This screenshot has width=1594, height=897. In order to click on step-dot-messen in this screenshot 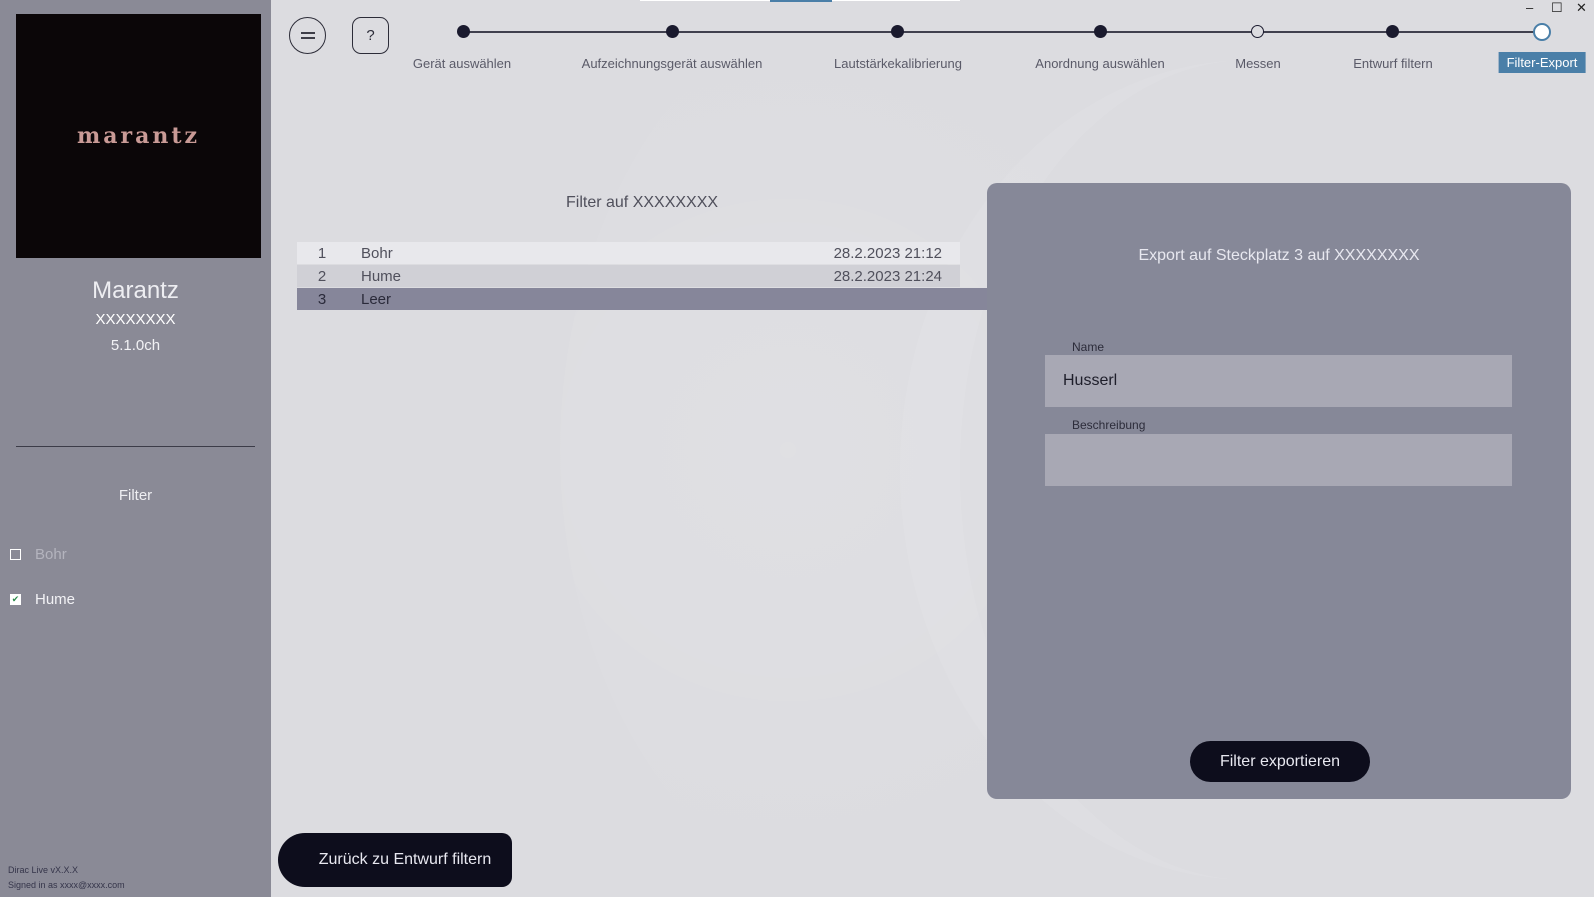, I will do `click(1257, 31)`.